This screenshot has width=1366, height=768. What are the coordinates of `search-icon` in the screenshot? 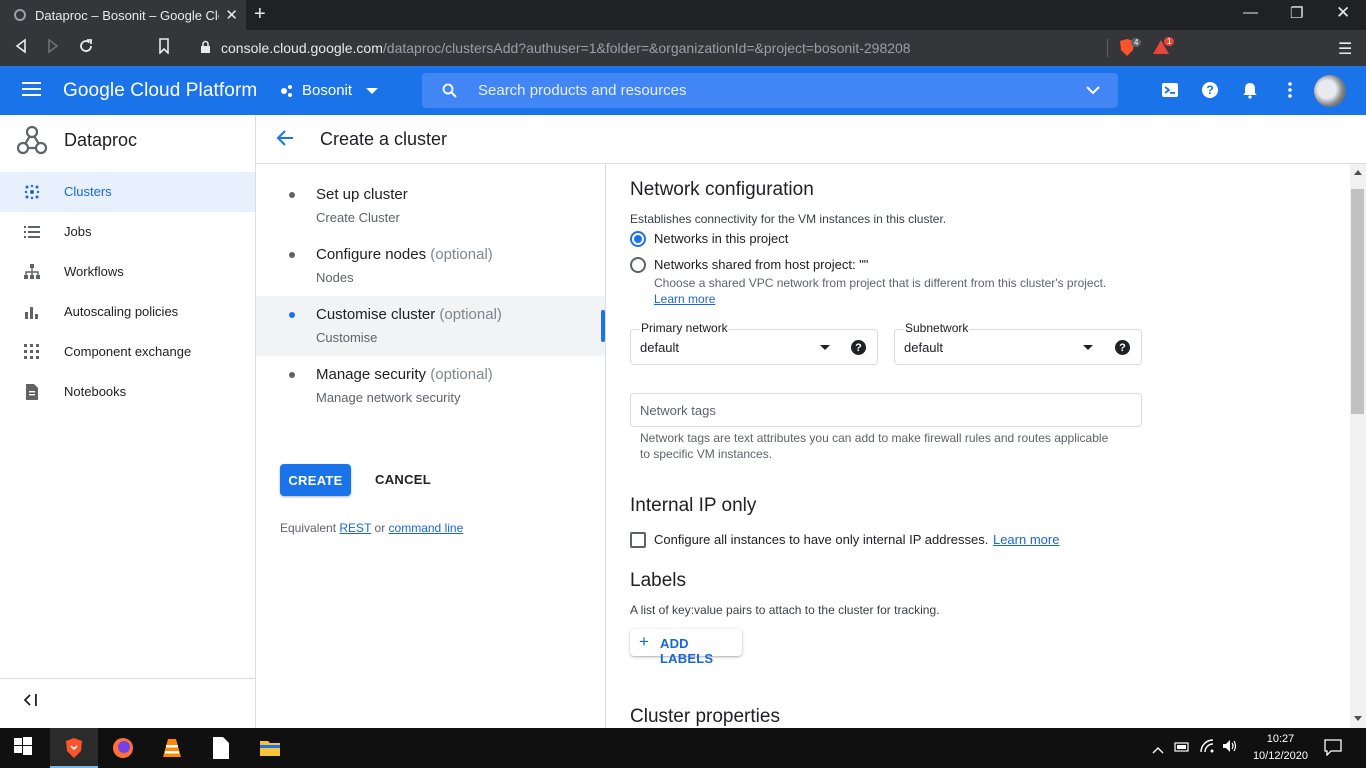 It's located at (449, 90).